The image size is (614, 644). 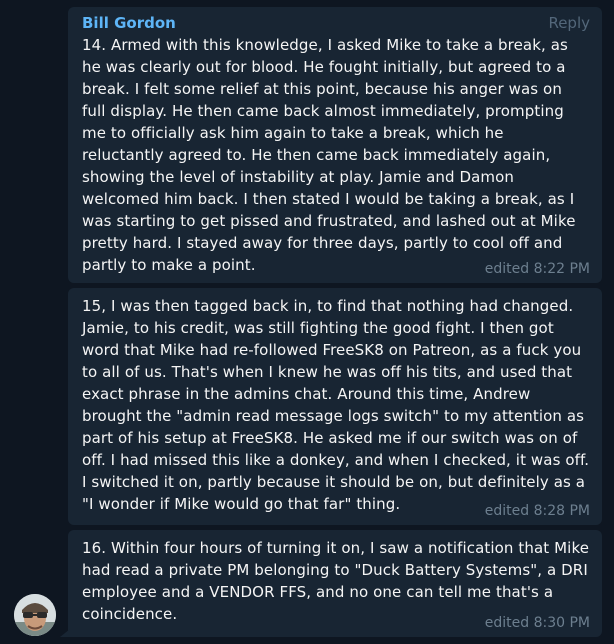 I want to click on bubble-tail, so click(x=65, y=633).